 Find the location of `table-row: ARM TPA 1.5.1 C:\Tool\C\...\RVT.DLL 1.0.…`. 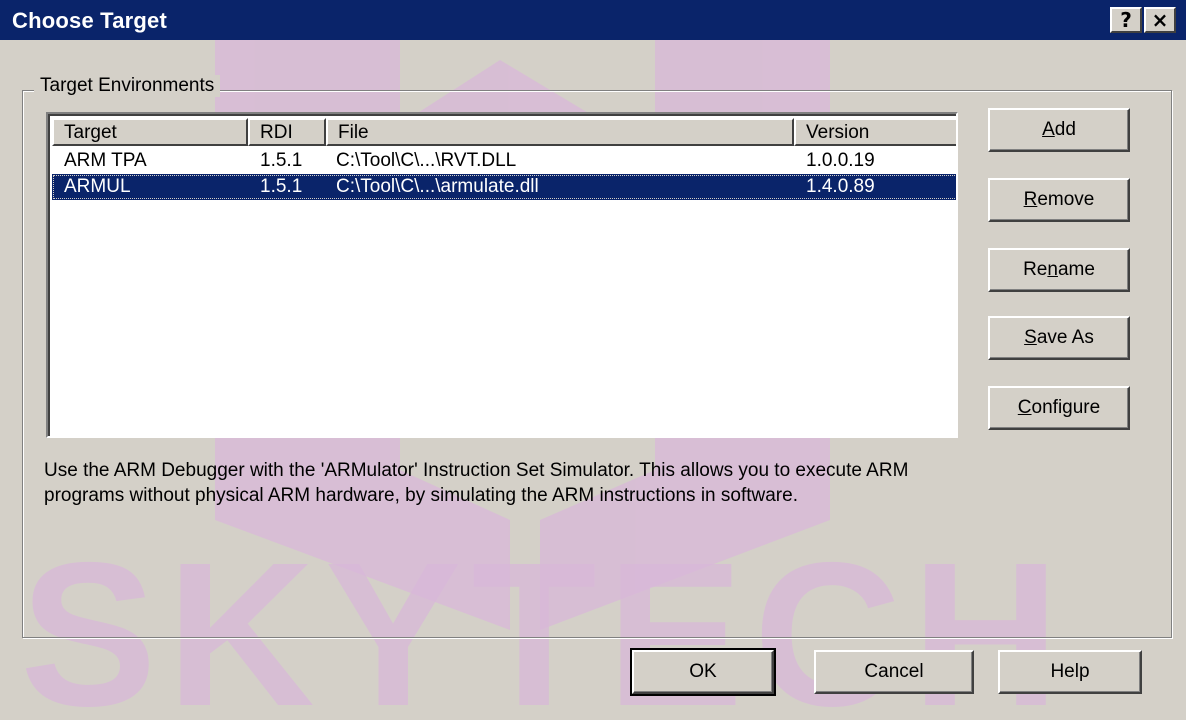

table-row: ARM TPA 1.5.1 C:\Tool\C\...\RVT.DLL 1.0.… is located at coordinates (504, 161).